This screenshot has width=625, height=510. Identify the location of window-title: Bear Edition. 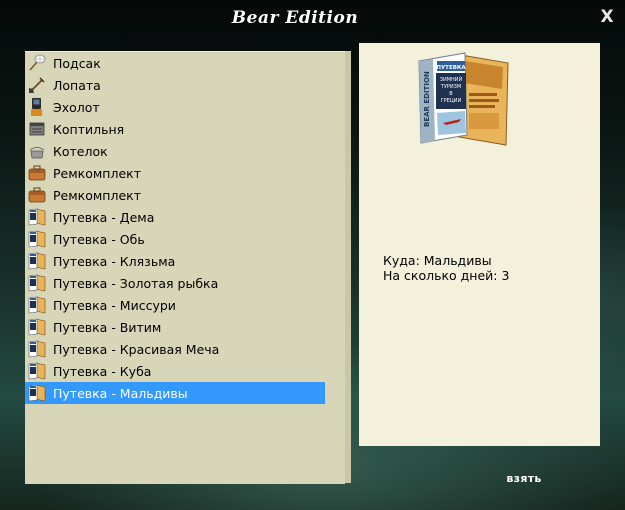
(295, 18).